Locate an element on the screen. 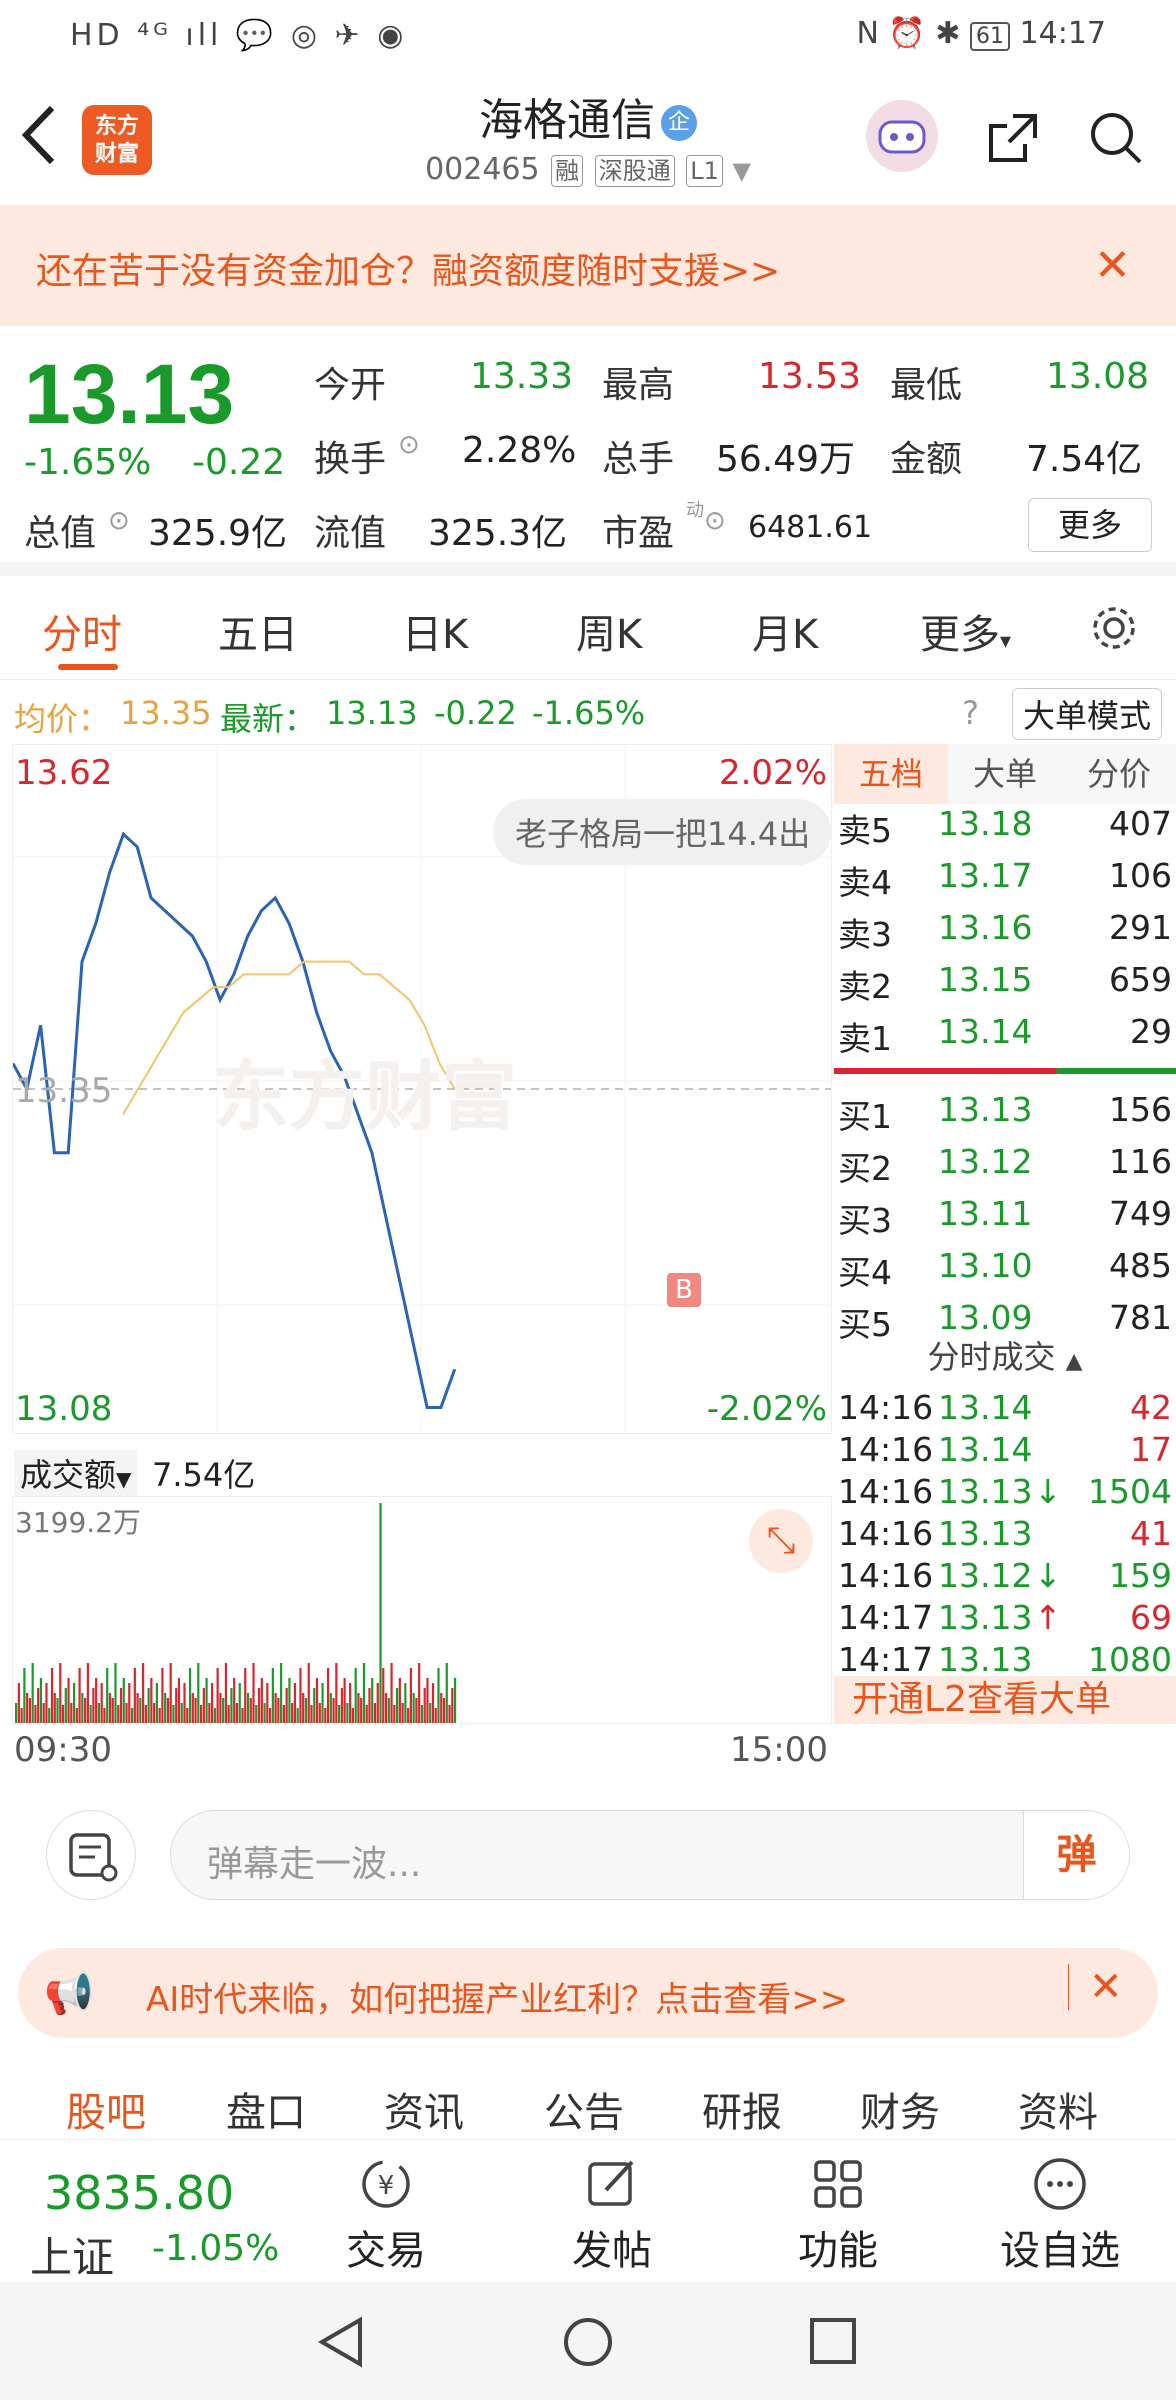 The height and width of the screenshot is (2400, 1176). danmu-input: 弹幕走一波... 弹 is located at coordinates (650, 1855).